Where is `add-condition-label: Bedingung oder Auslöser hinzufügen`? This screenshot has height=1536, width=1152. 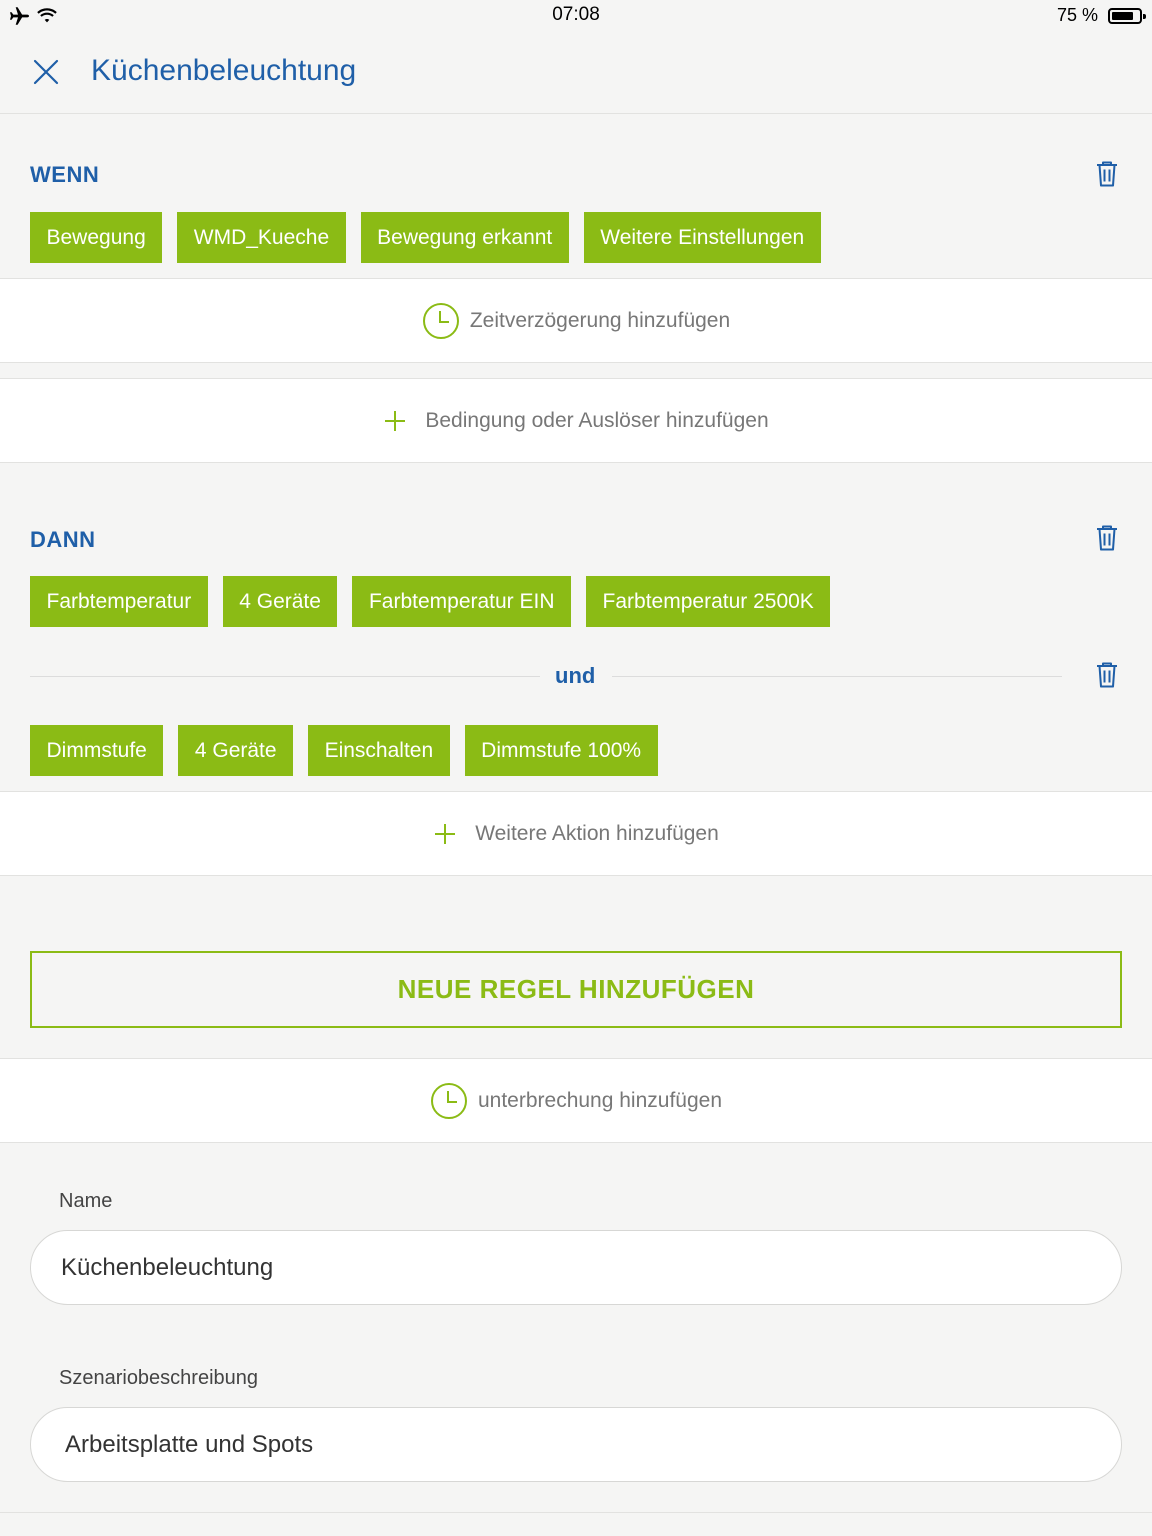
add-condition-label: Bedingung oder Auslöser hinzufügen is located at coordinates (597, 420).